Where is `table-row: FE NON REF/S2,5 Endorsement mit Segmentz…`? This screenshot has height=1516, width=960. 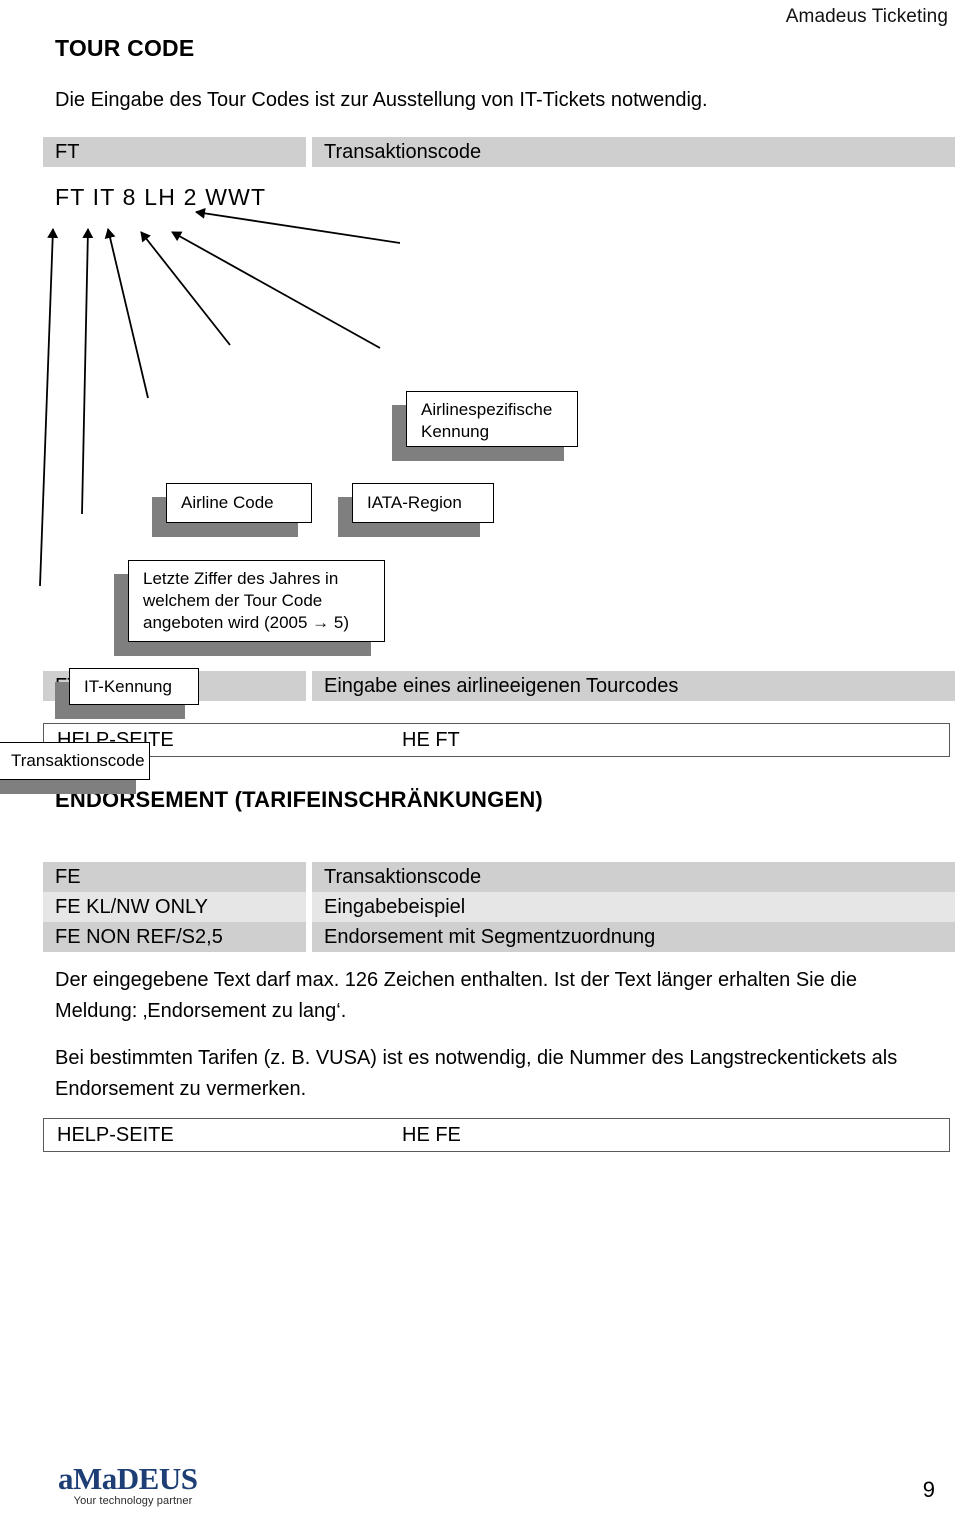 table-row: FE NON REF/S2,5 Endorsement mit Segmentz… is located at coordinates (499, 937).